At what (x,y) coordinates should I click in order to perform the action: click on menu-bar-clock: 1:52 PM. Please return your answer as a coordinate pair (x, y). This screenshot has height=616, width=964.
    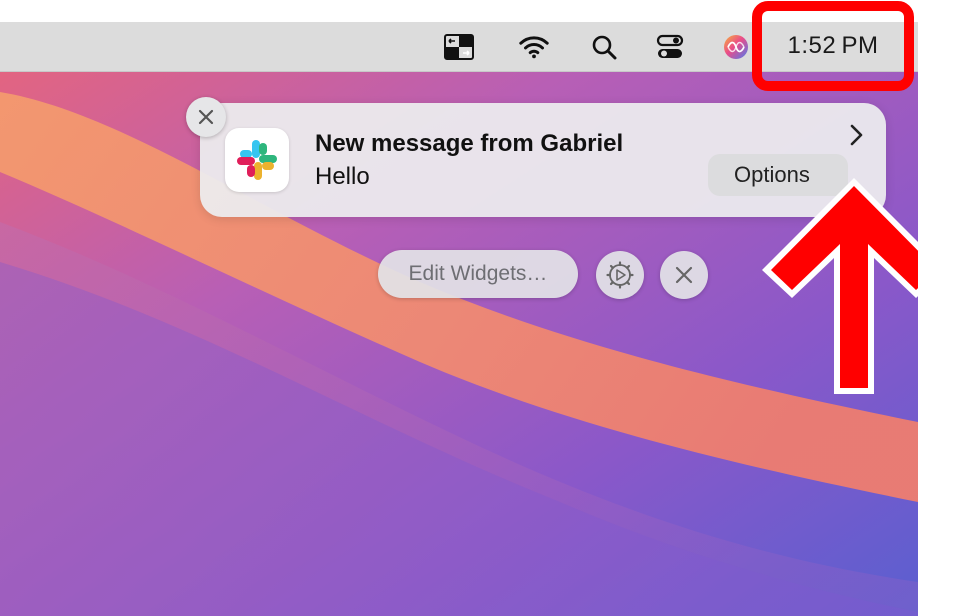
    Looking at the image, I should click on (833, 46).